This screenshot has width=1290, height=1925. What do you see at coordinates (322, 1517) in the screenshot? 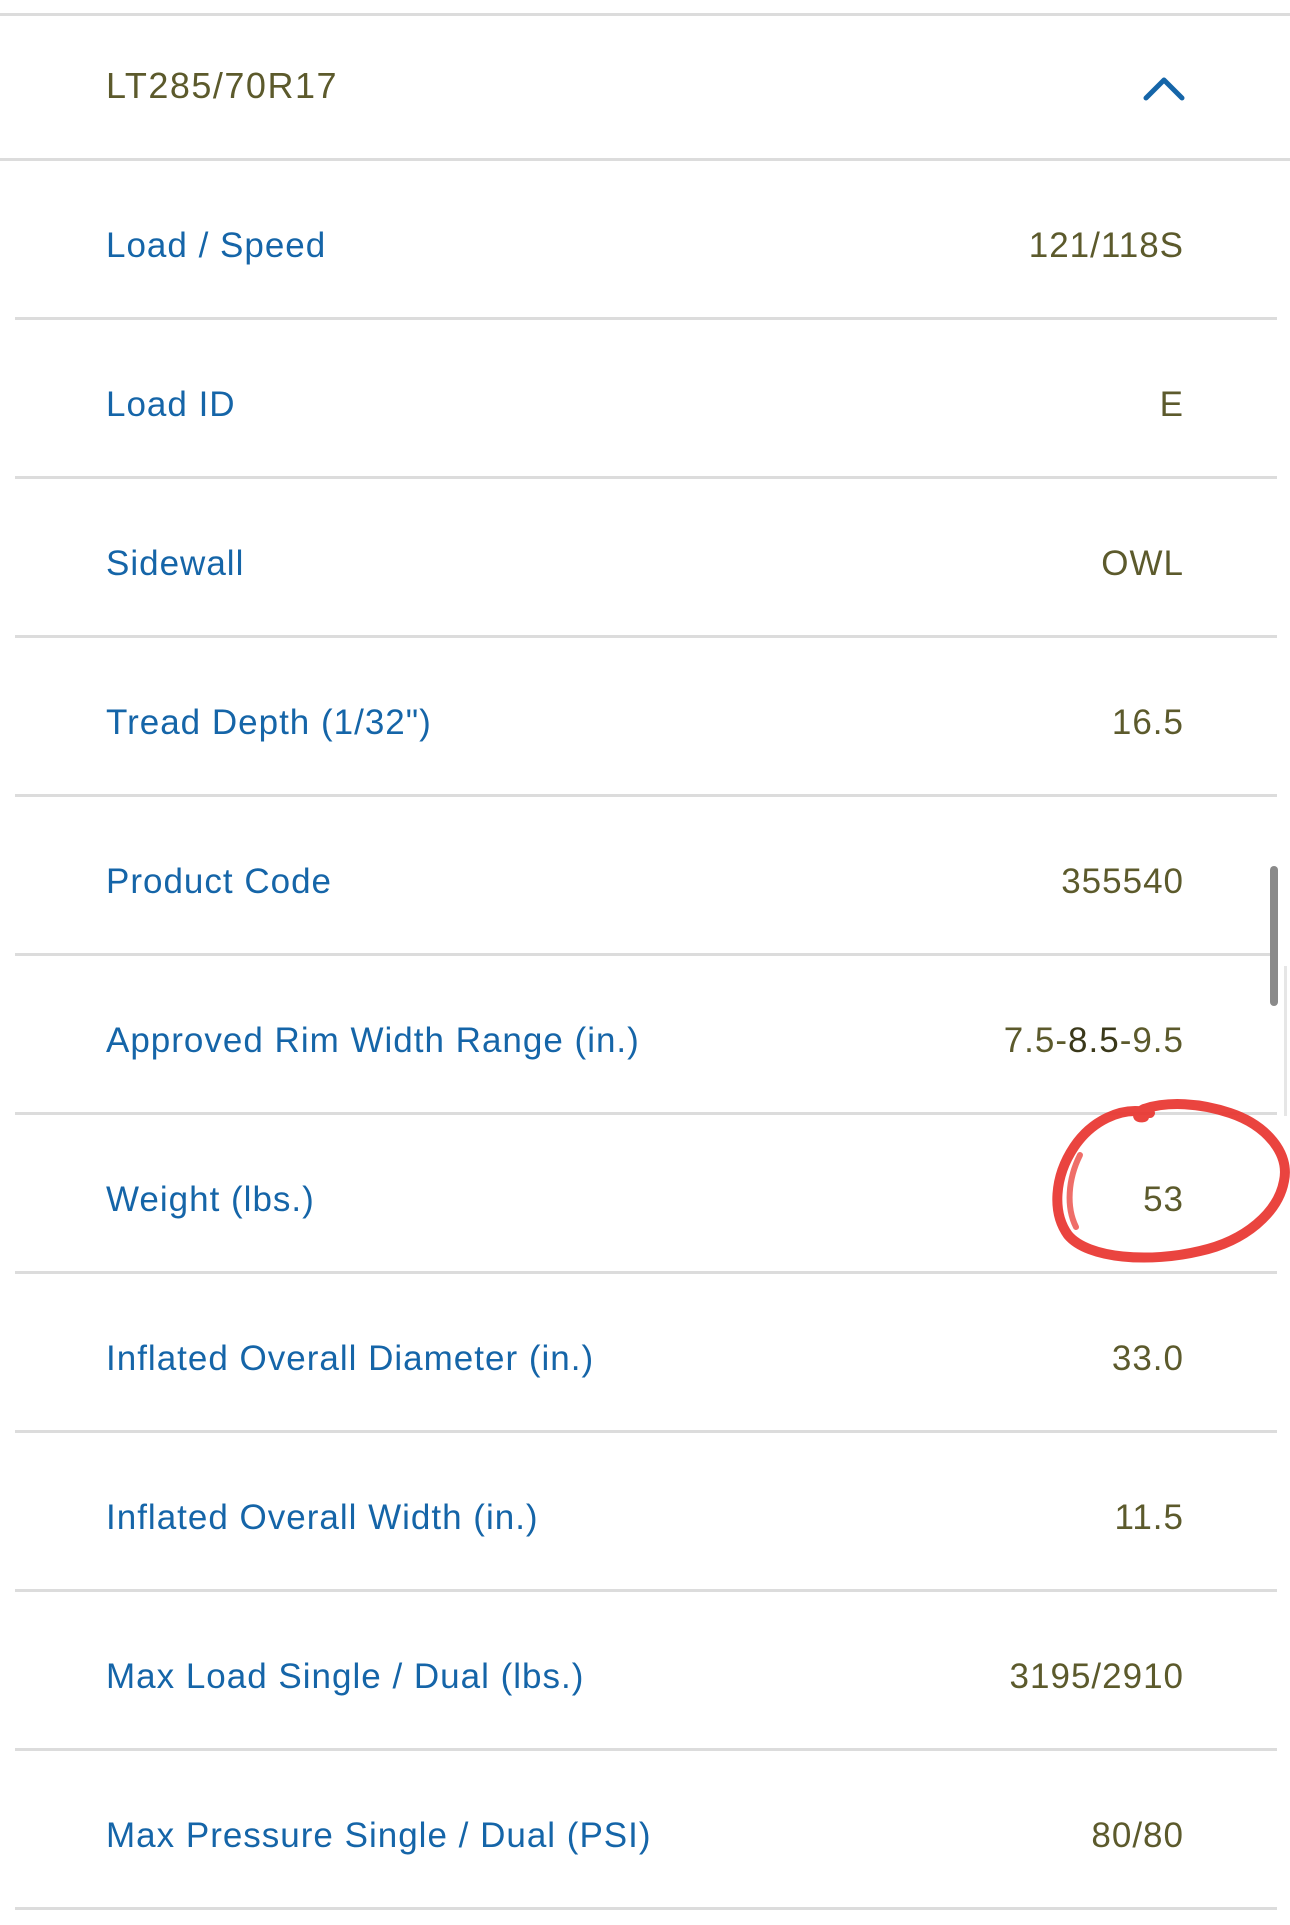
I see `spec-label: Inflated Overall Width (in.)` at bounding box center [322, 1517].